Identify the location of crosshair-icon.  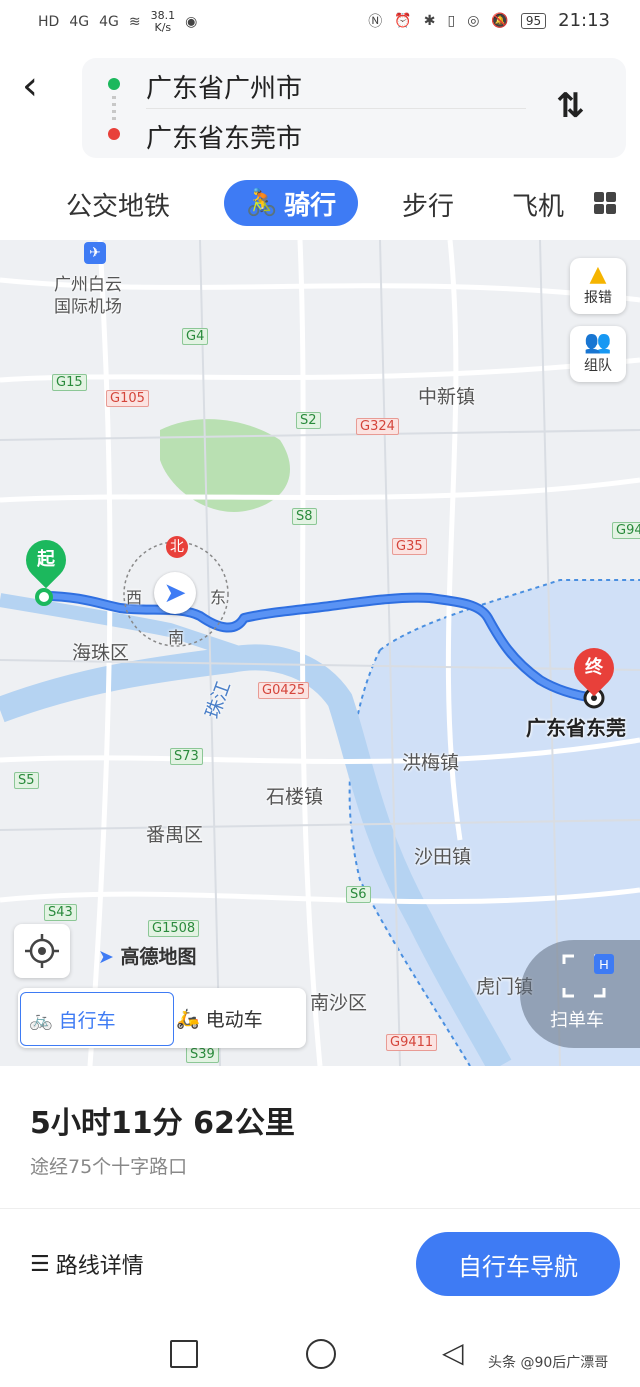
(42, 951).